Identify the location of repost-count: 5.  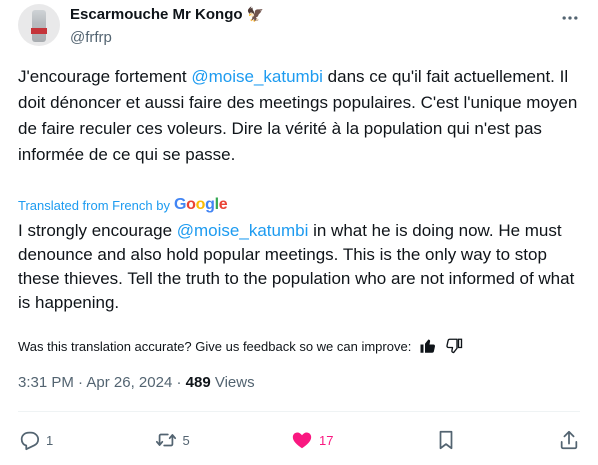
(186, 440).